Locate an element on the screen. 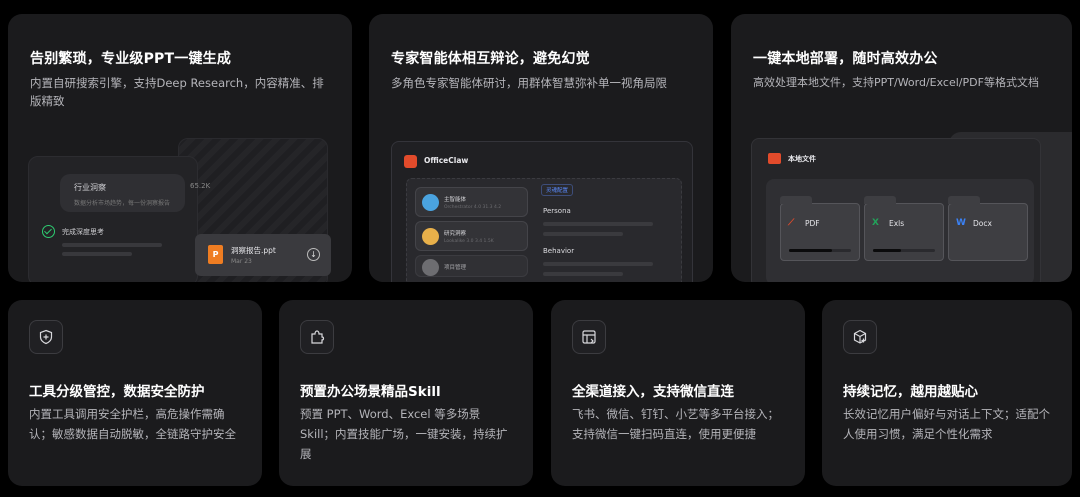  check-circle-icon is located at coordinates (48, 231).